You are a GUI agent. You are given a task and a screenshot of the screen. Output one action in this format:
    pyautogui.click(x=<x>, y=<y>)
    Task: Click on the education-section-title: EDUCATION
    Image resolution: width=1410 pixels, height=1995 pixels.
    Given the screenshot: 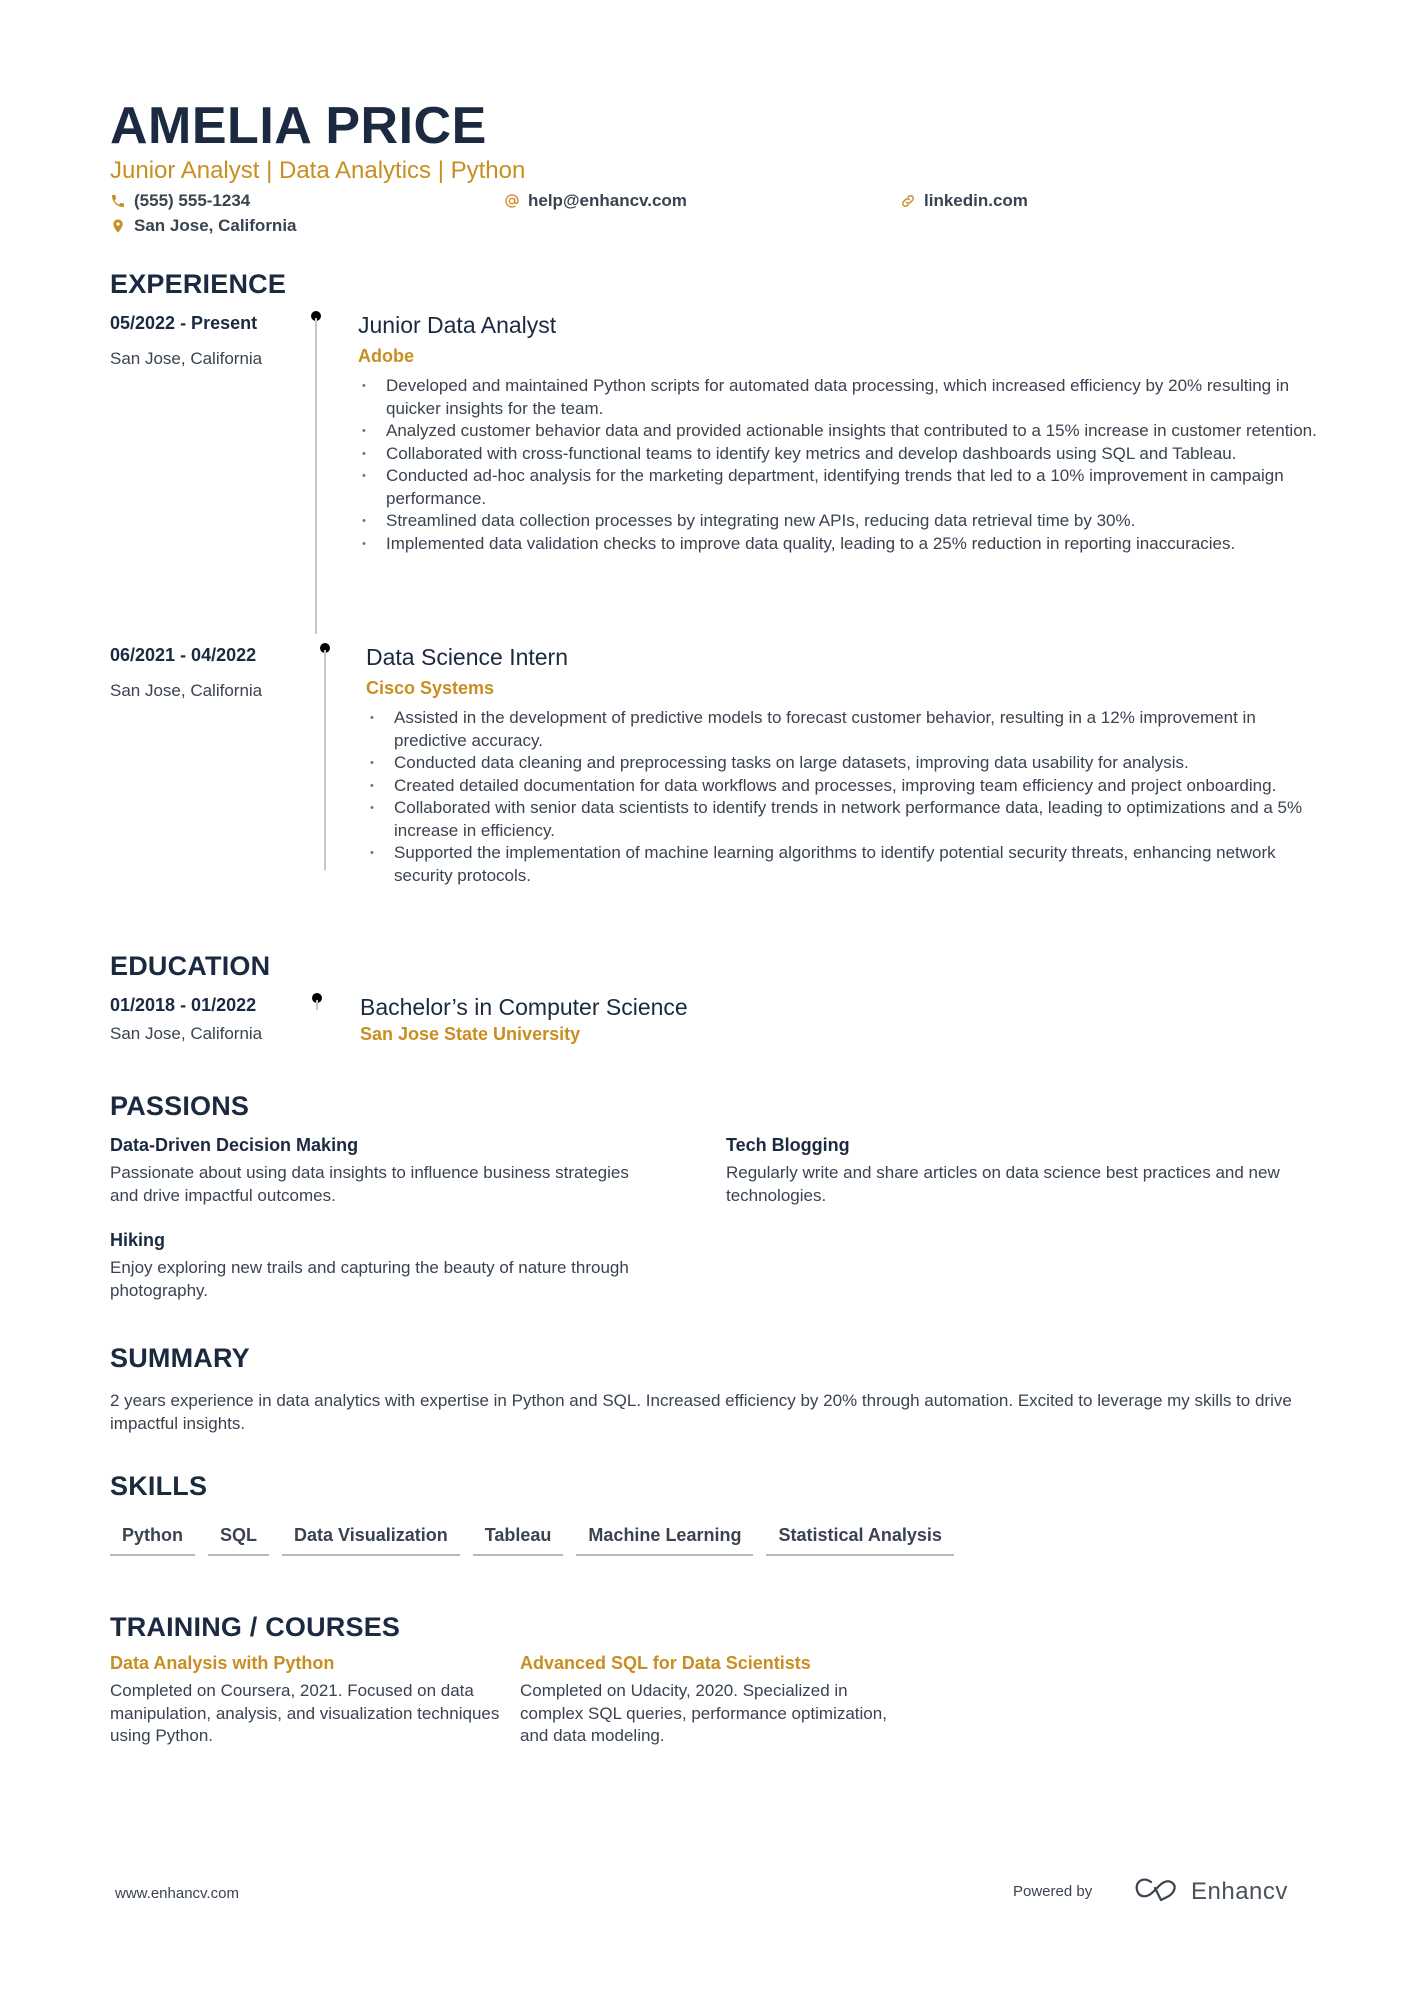 What is the action you would take?
    pyautogui.click(x=190, y=966)
    